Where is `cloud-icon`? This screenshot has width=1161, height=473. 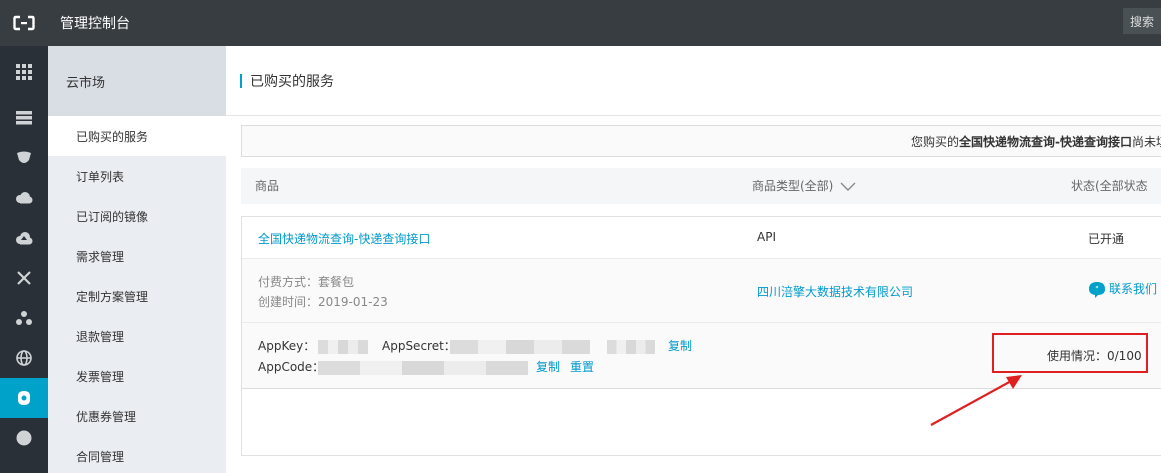
cloud-icon is located at coordinates (24, 198).